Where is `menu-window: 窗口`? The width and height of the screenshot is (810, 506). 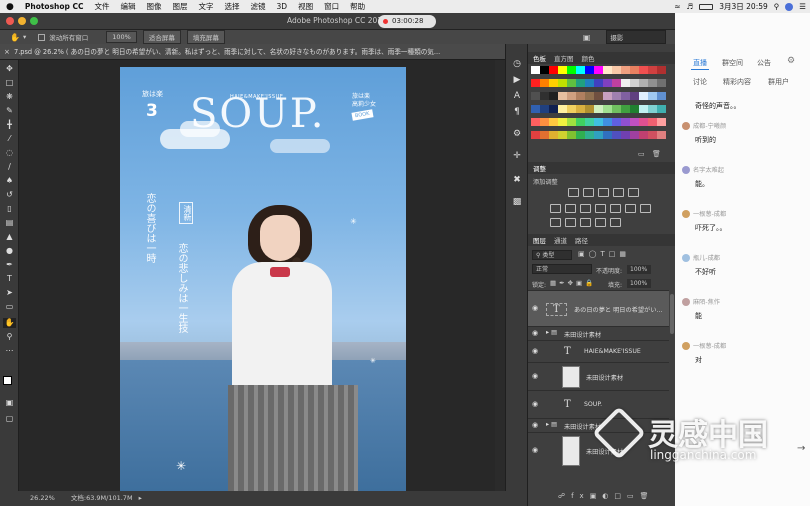
menu-window: 窗口 is located at coordinates (331, 6).